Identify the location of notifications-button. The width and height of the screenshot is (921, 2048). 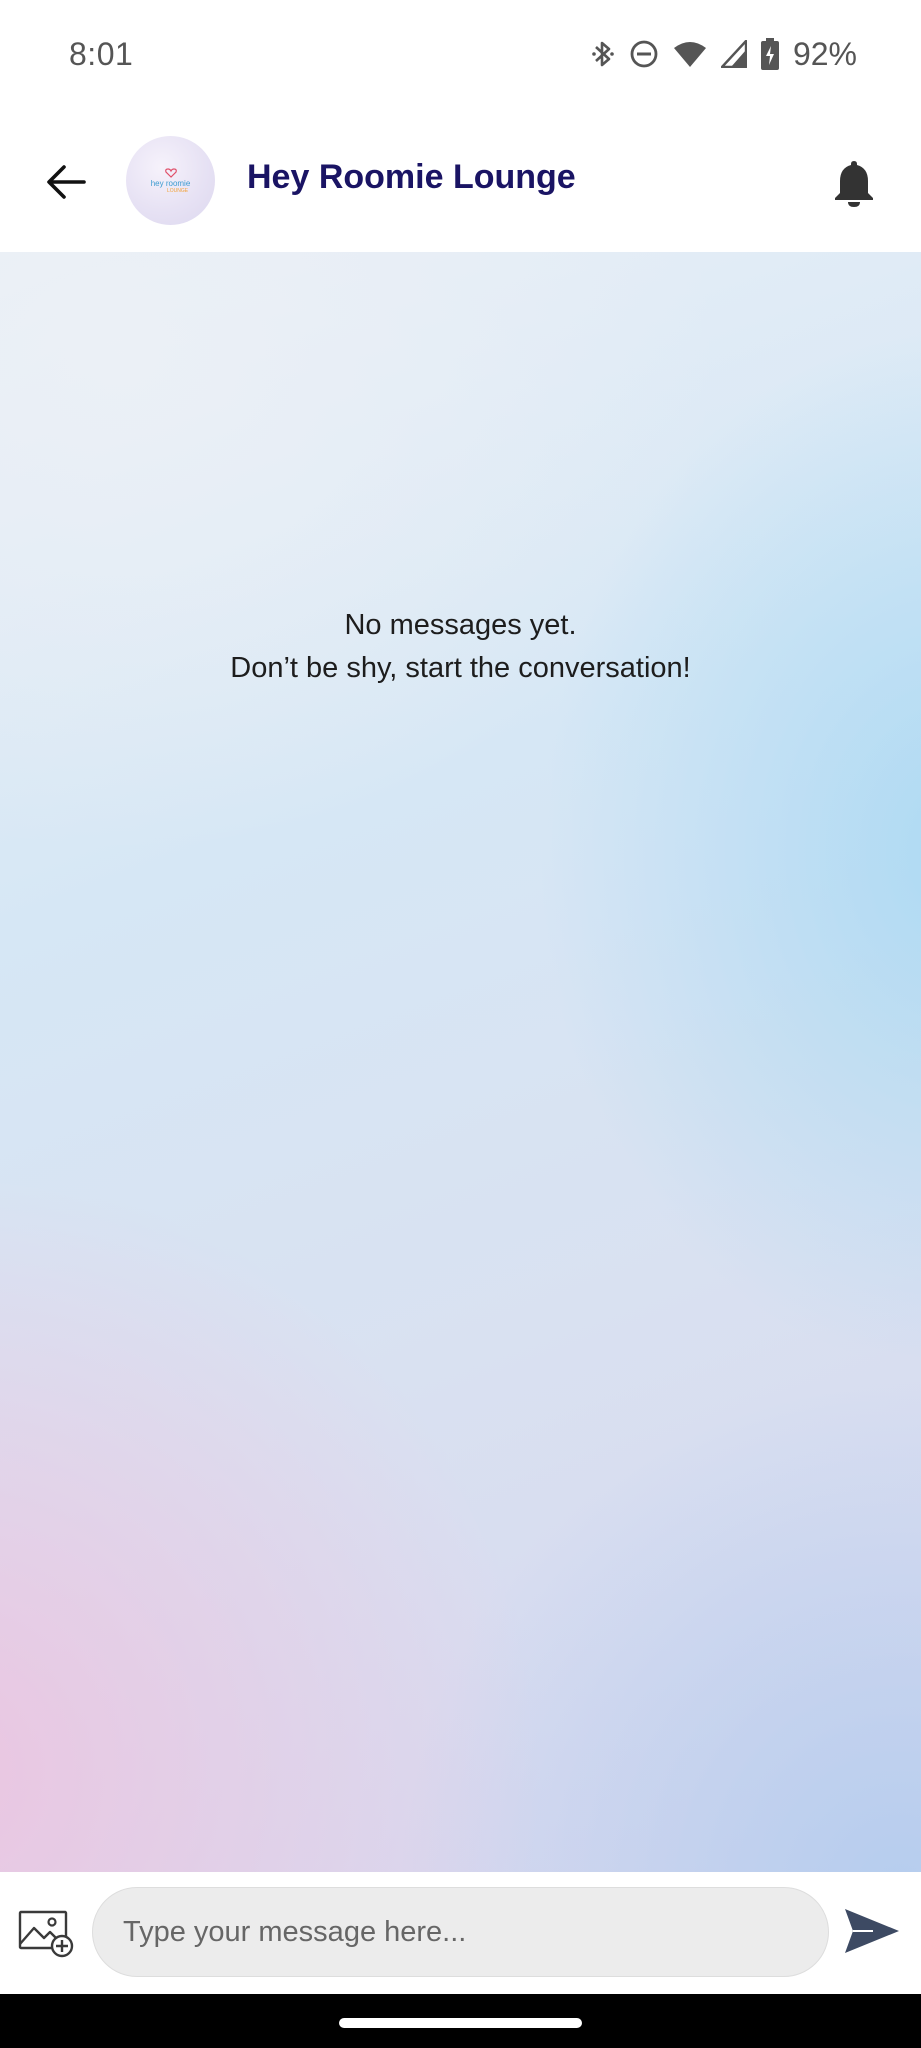
(854, 183).